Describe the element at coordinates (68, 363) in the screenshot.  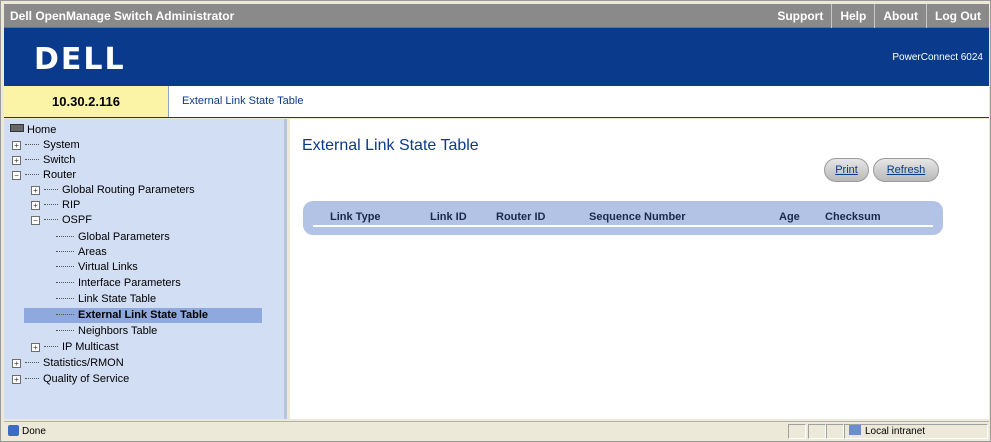
I see `tree-item-statistics-rmon: + Statistics/RMON` at that location.